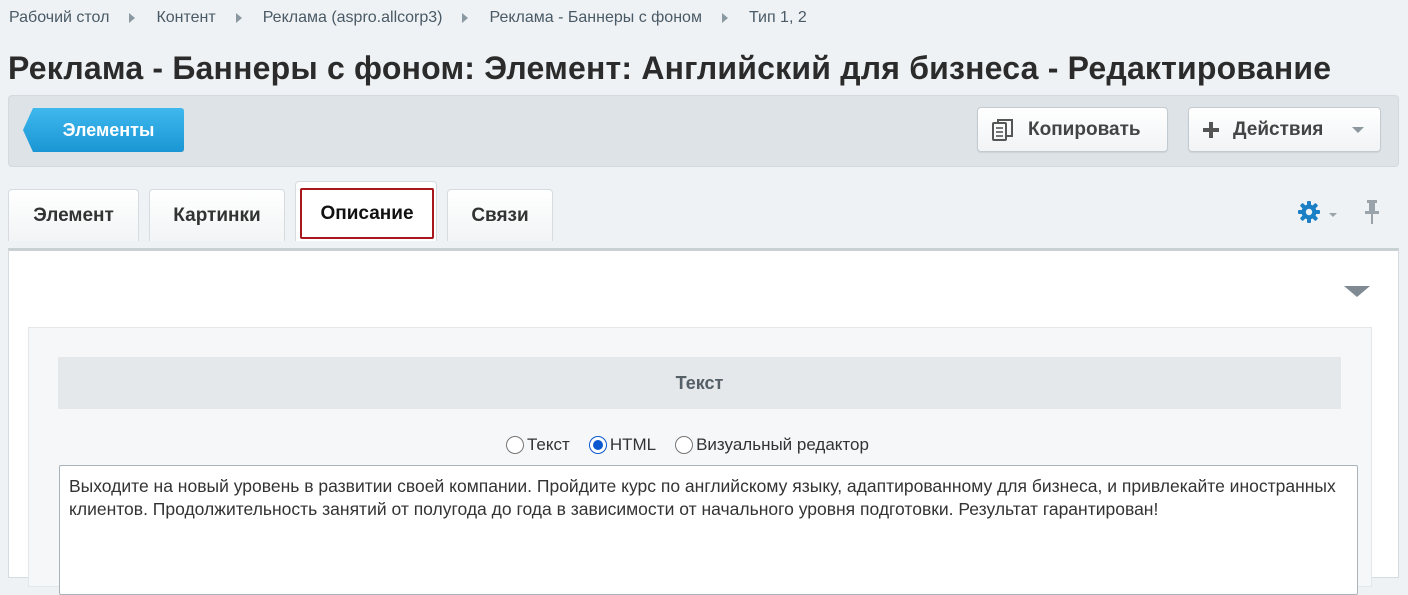 The height and width of the screenshot is (595, 1408). What do you see at coordinates (1372, 214) in the screenshot?
I see `pin-icon` at bounding box center [1372, 214].